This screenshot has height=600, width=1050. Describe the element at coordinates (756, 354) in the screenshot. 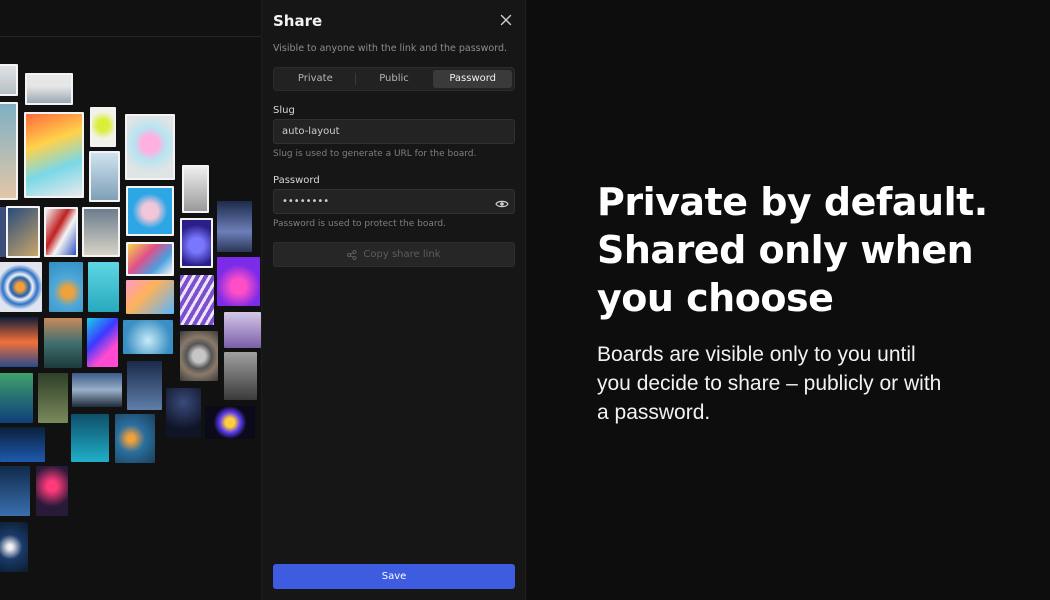

I see `description-line: Boards are visible only to you until` at that location.